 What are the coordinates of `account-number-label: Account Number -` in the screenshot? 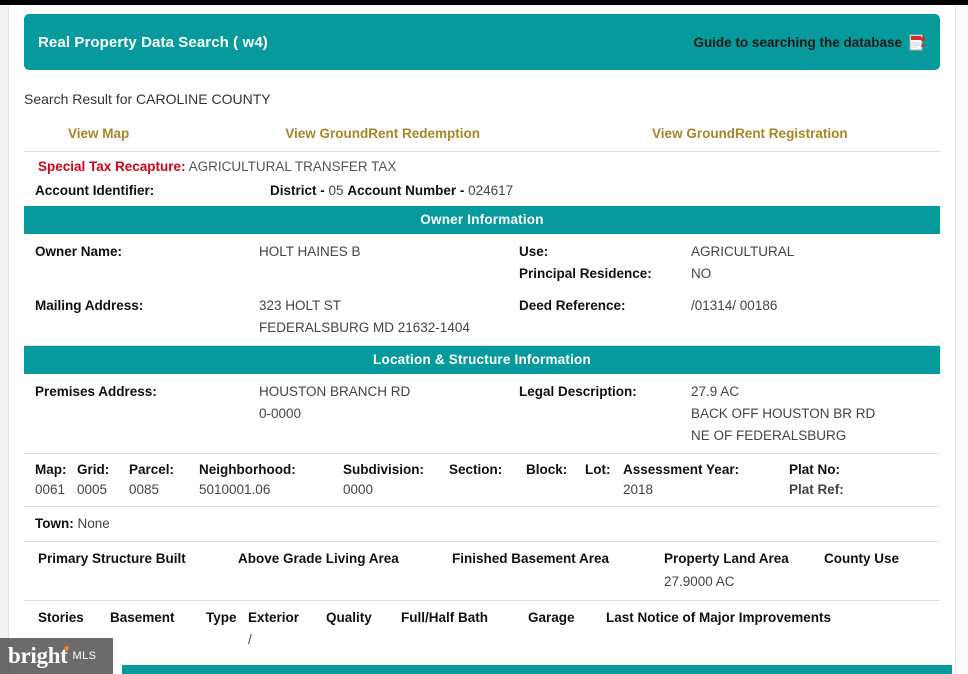 It's located at (406, 190).